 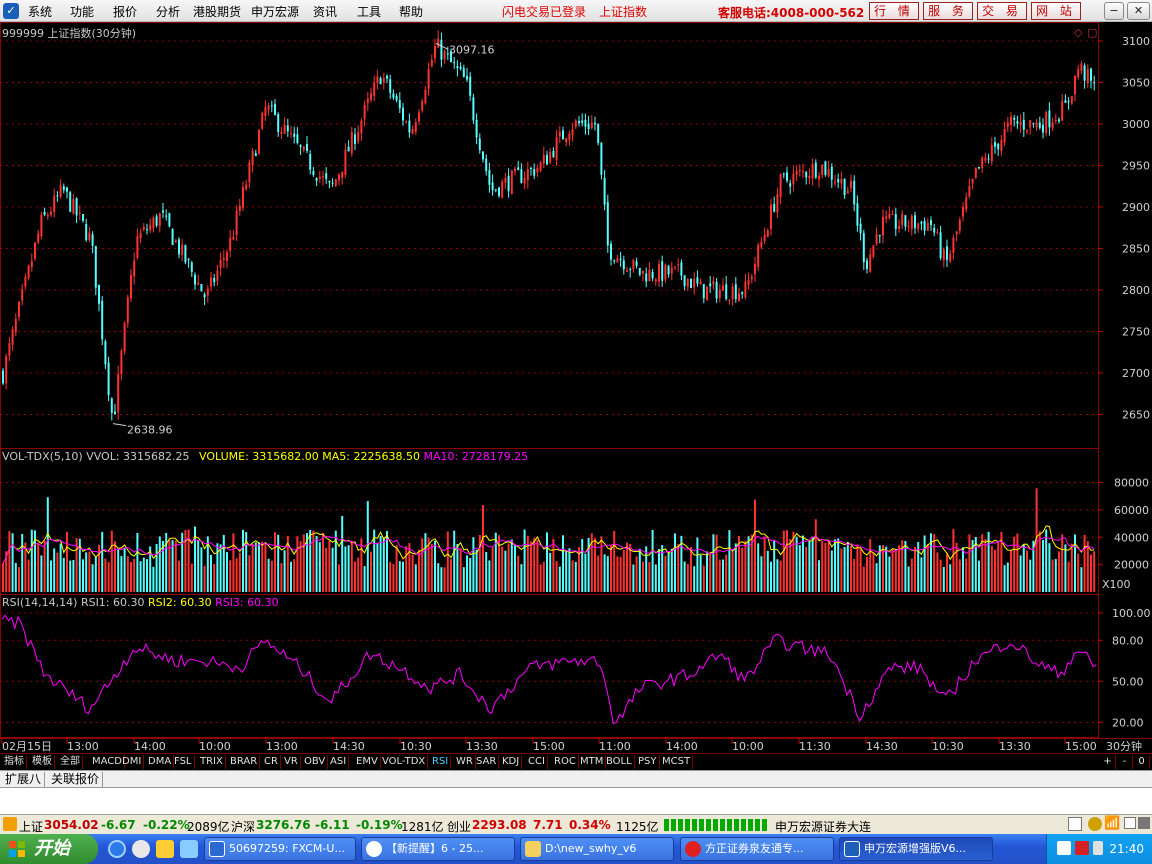 What do you see at coordinates (1136, 414) in the screenshot?
I see `price-tick-label: 2650` at bounding box center [1136, 414].